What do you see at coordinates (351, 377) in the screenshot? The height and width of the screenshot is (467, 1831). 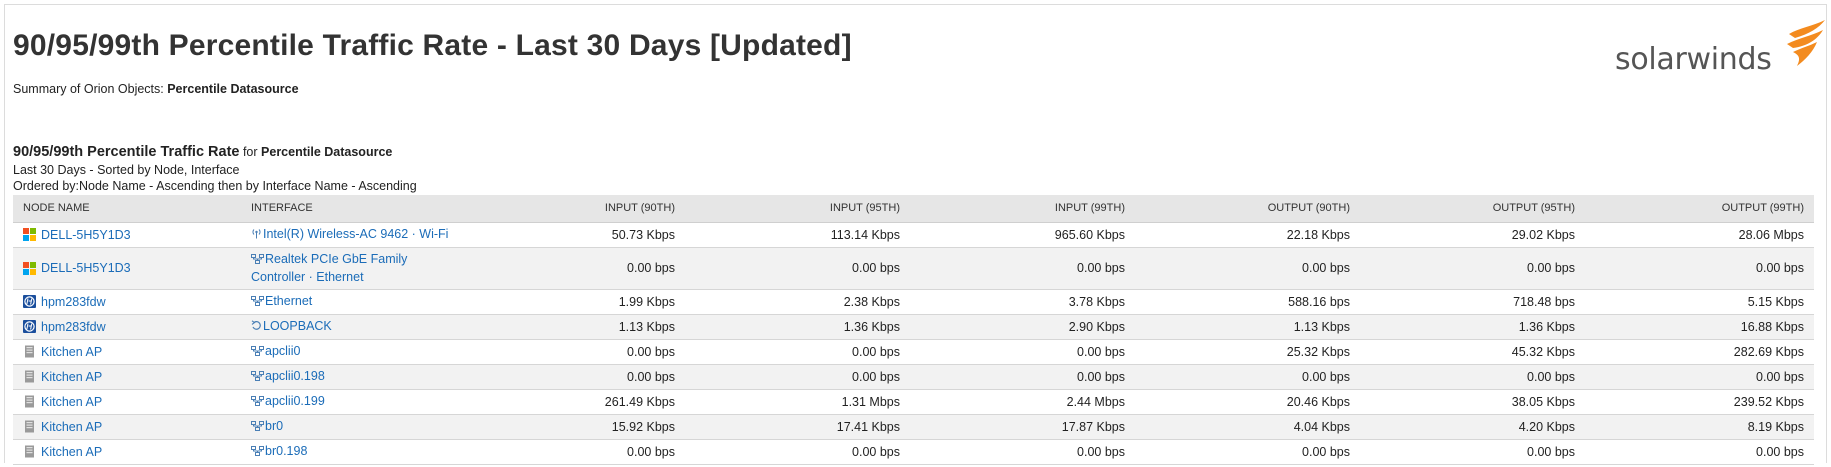 I see `interface-cell: apclii0.198` at bounding box center [351, 377].